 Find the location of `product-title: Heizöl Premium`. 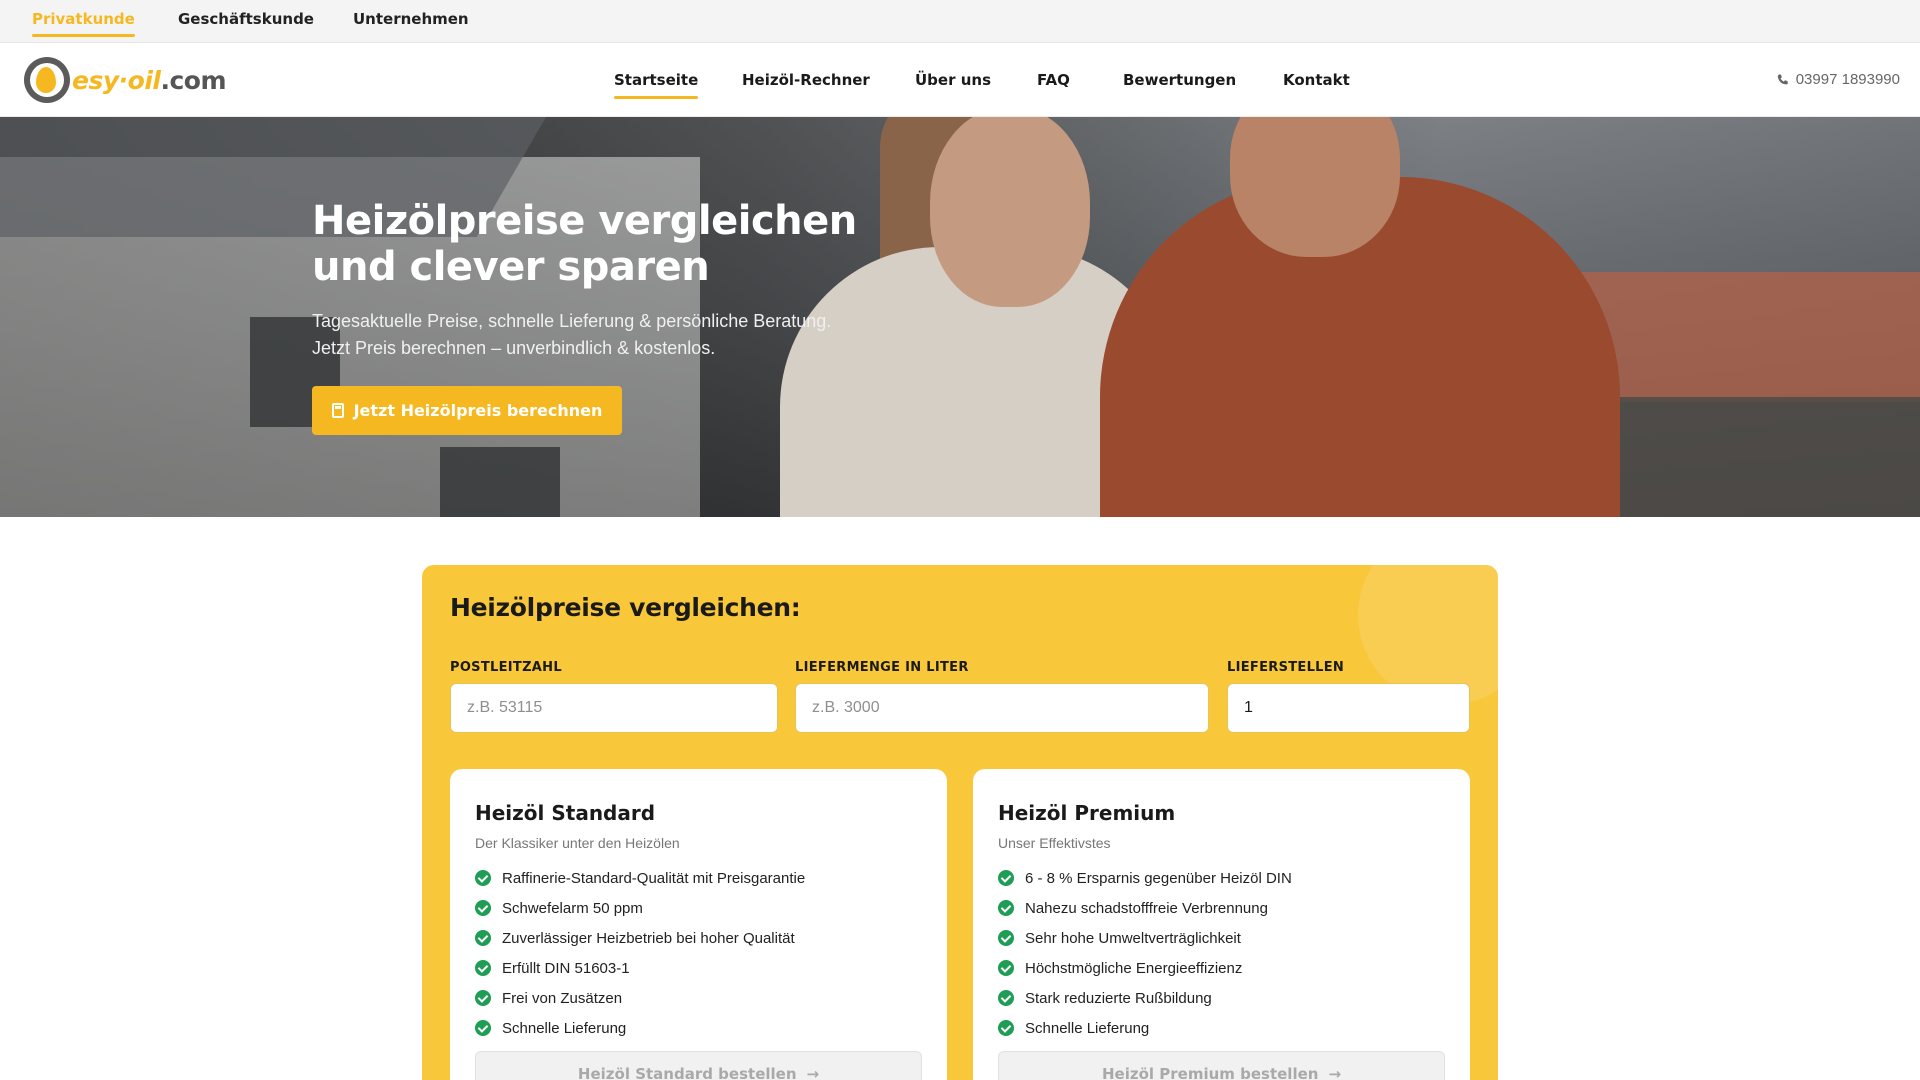

product-title: Heizöl Premium is located at coordinates (1087, 813).